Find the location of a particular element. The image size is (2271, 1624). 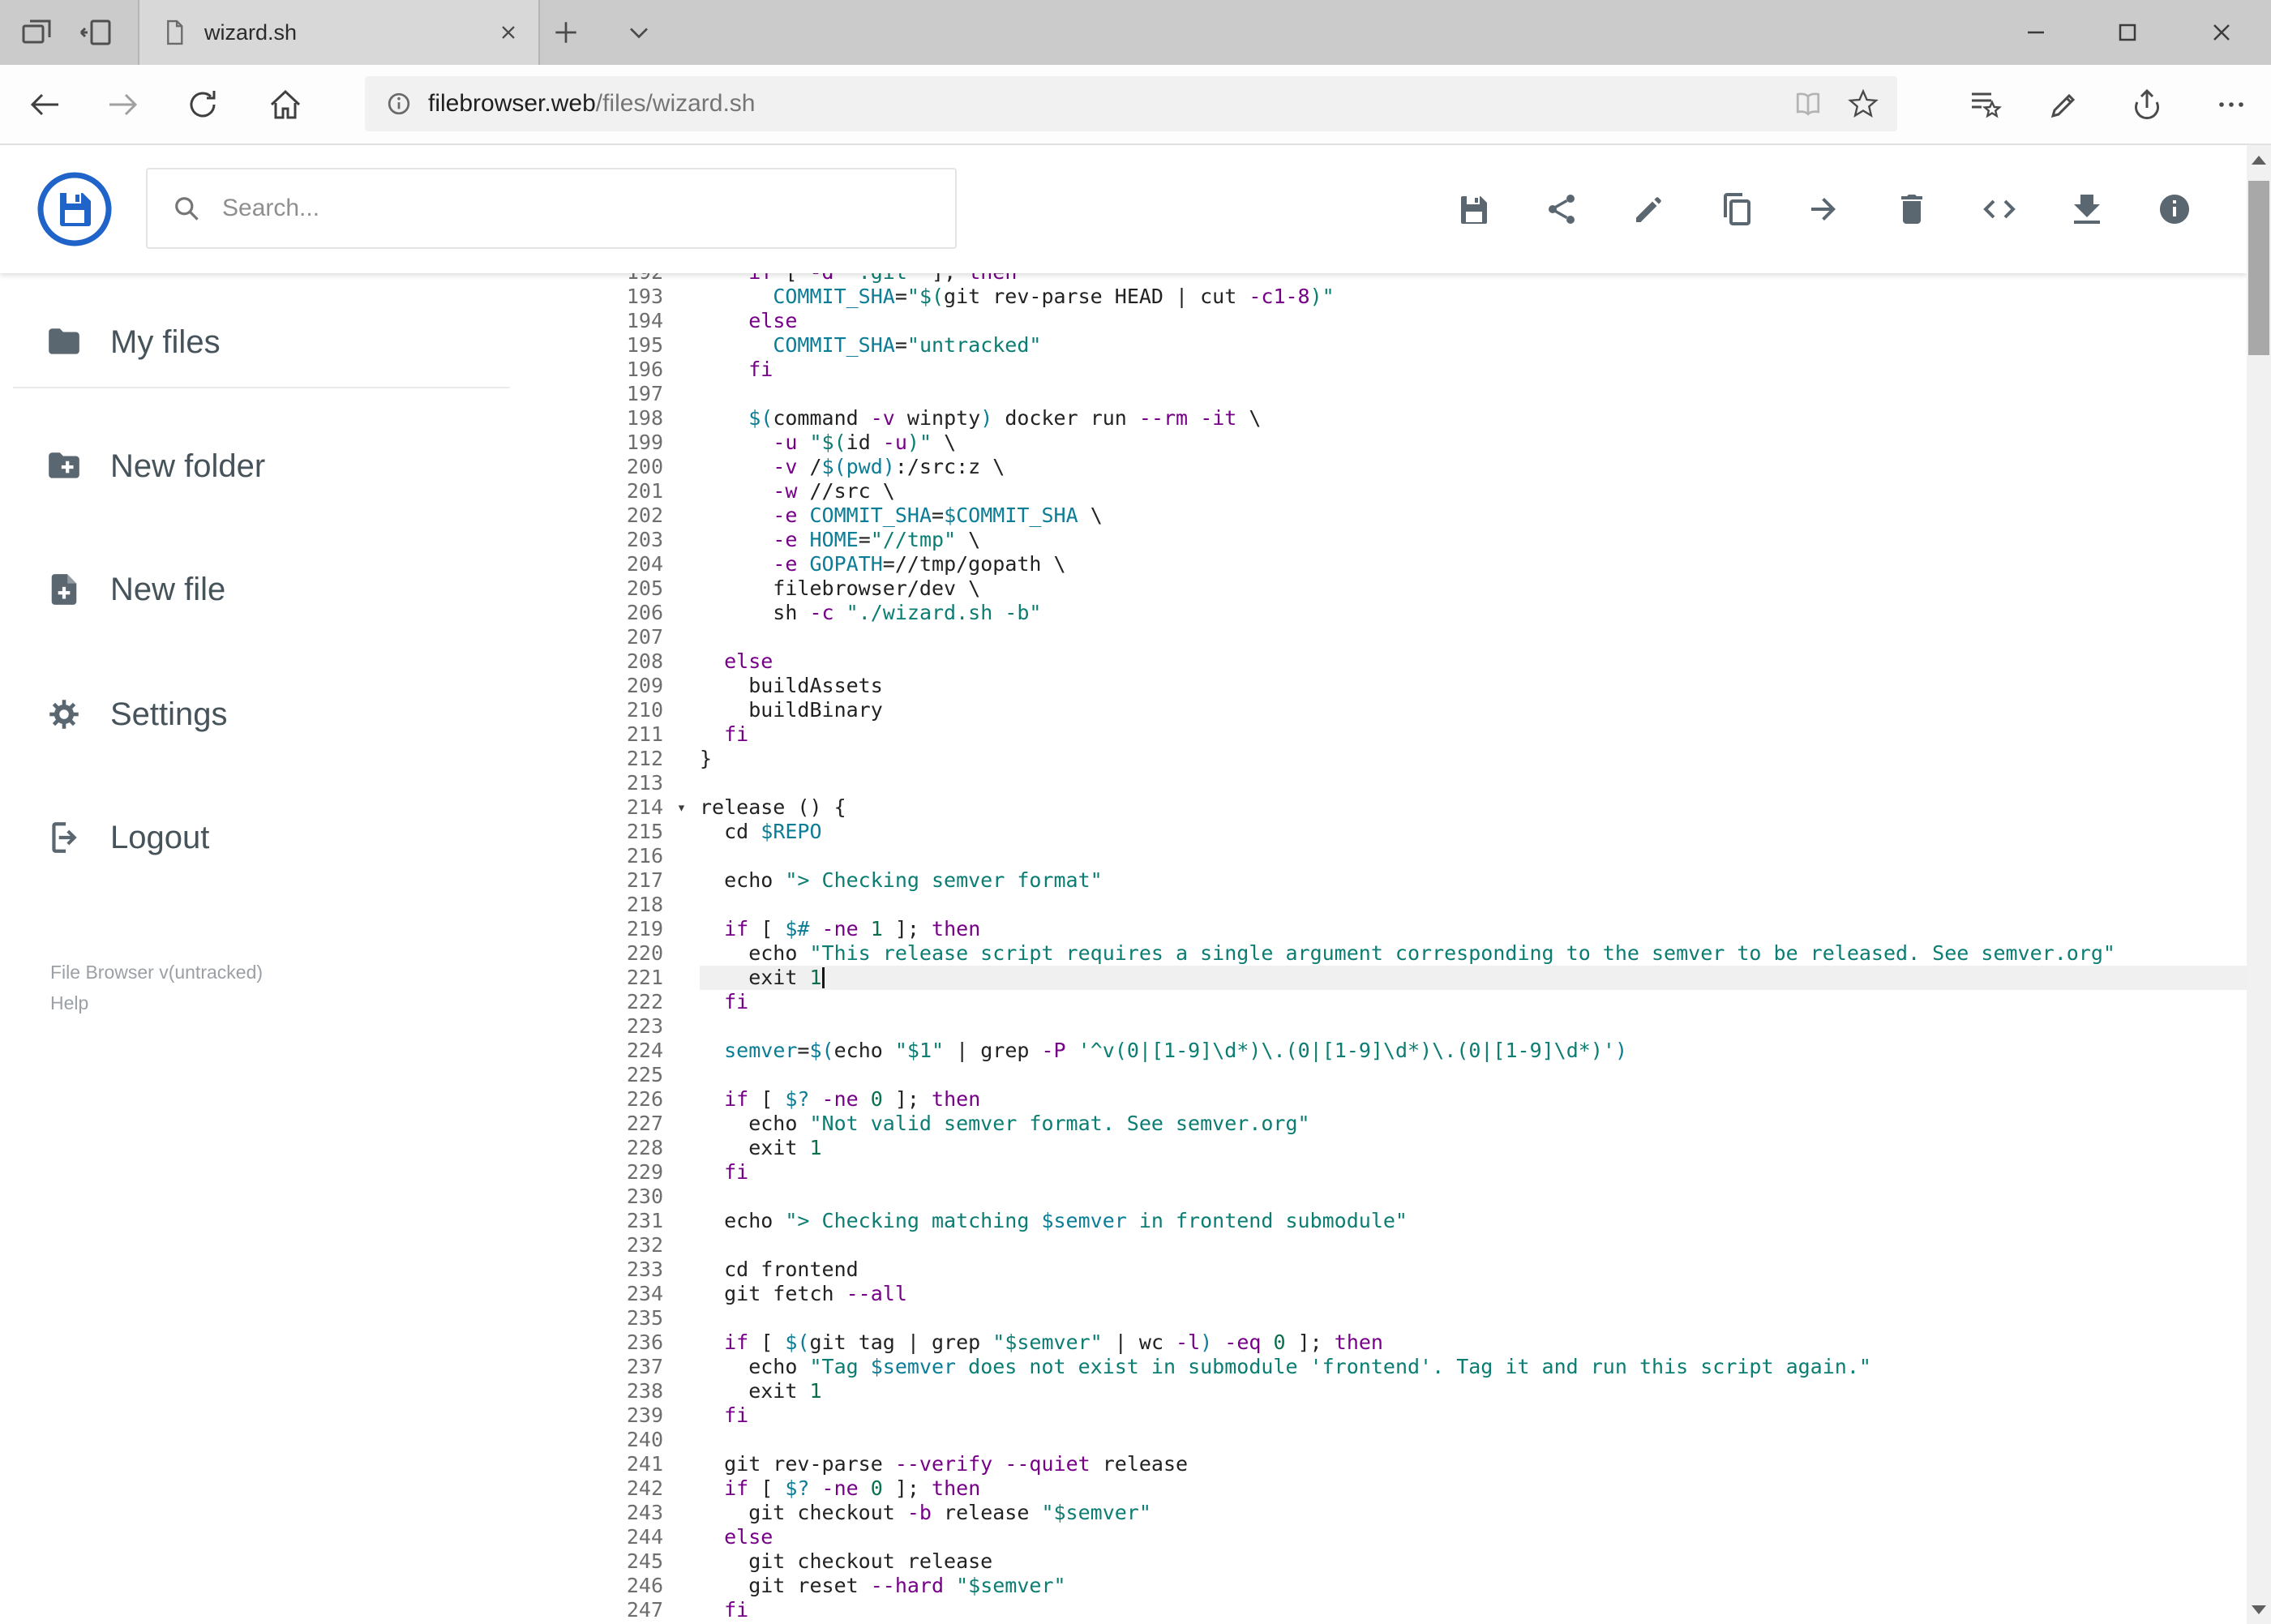

scroll-up-icon is located at coordinates (2259, 160).